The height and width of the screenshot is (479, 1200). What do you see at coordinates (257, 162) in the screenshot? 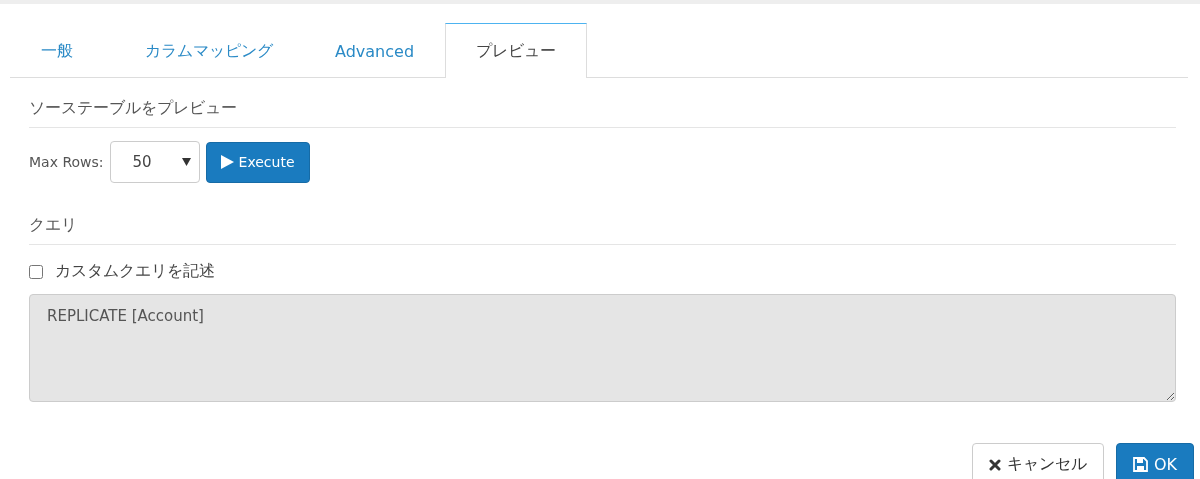
I see `execute-button: Execute` at bounding box center [257, 162].